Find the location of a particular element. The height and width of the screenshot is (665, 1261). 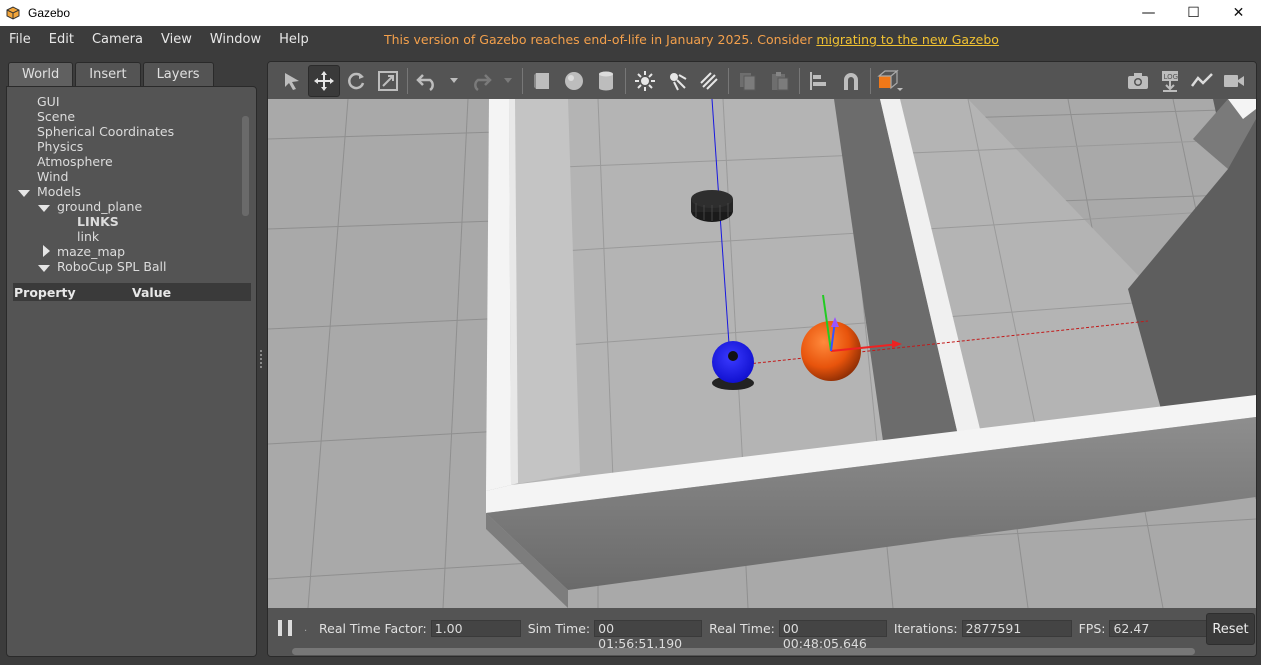

real-time-value: 00 00:48:05.646 is located at coordinates (832, 635).